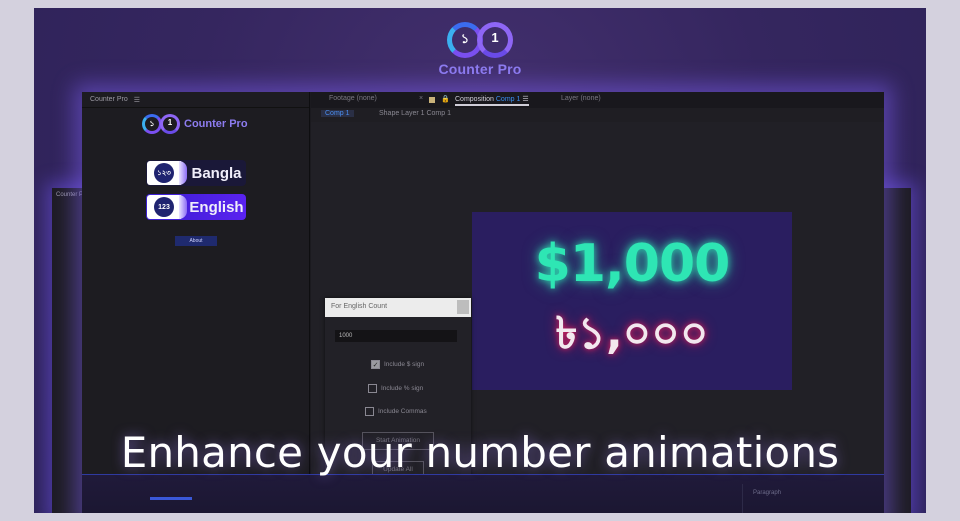  I want to click on english-button: 123 English, so click(196, 207).